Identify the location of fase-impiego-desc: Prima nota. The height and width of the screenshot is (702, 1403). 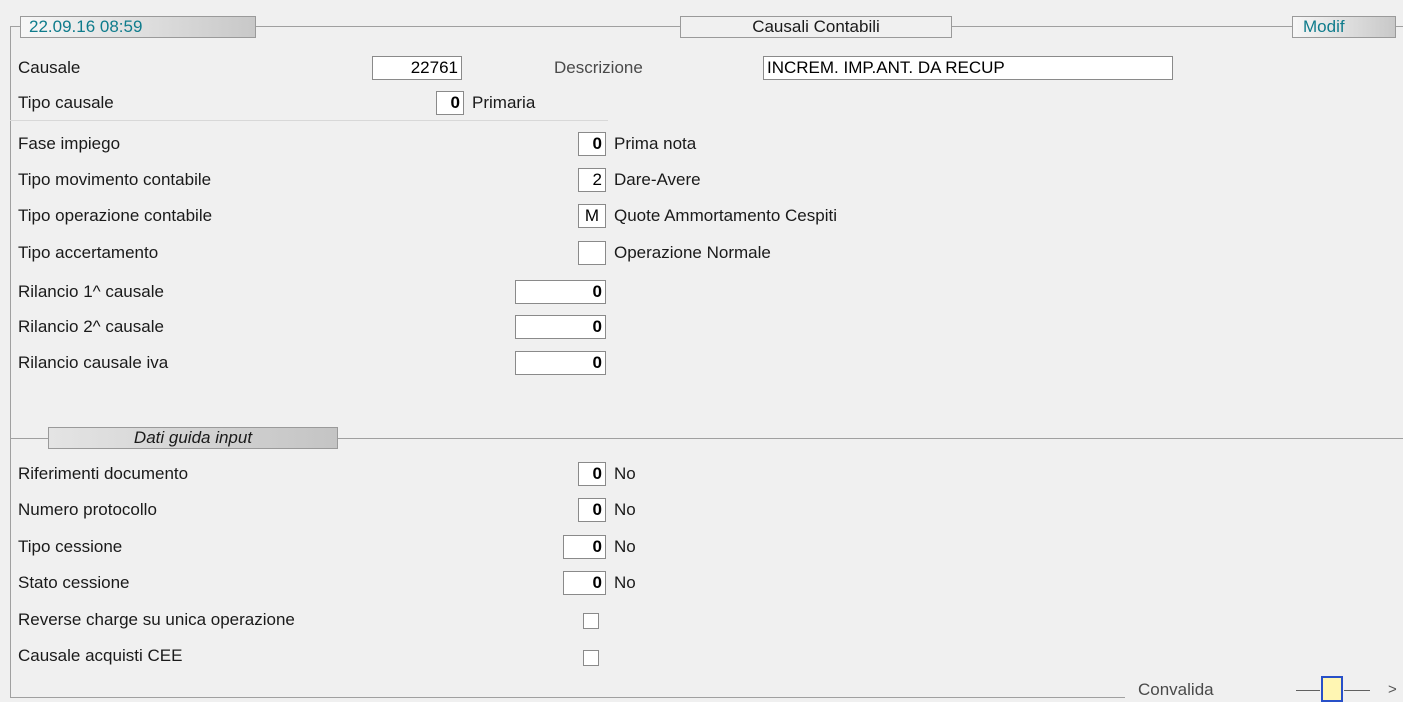
(655, 143).